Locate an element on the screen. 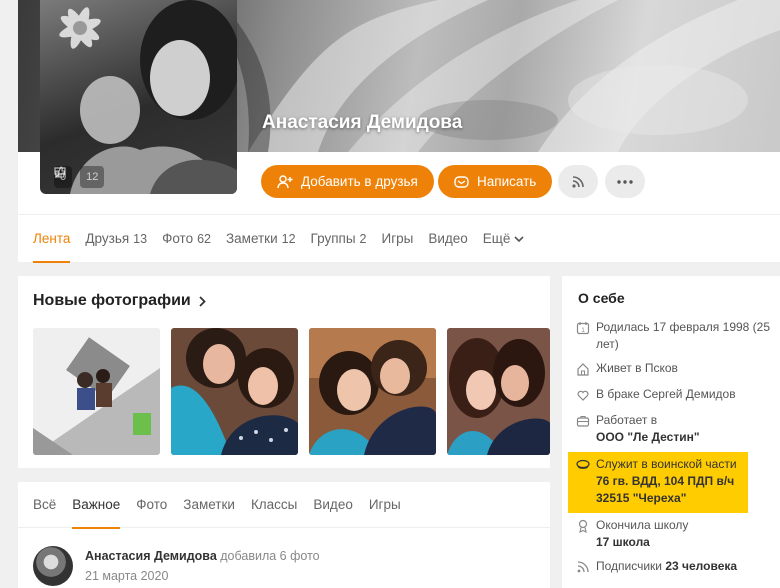 The height and width of the screenshot is (588, 780). post-date: 21 марта 2020 is located at coordinates (127, 576).